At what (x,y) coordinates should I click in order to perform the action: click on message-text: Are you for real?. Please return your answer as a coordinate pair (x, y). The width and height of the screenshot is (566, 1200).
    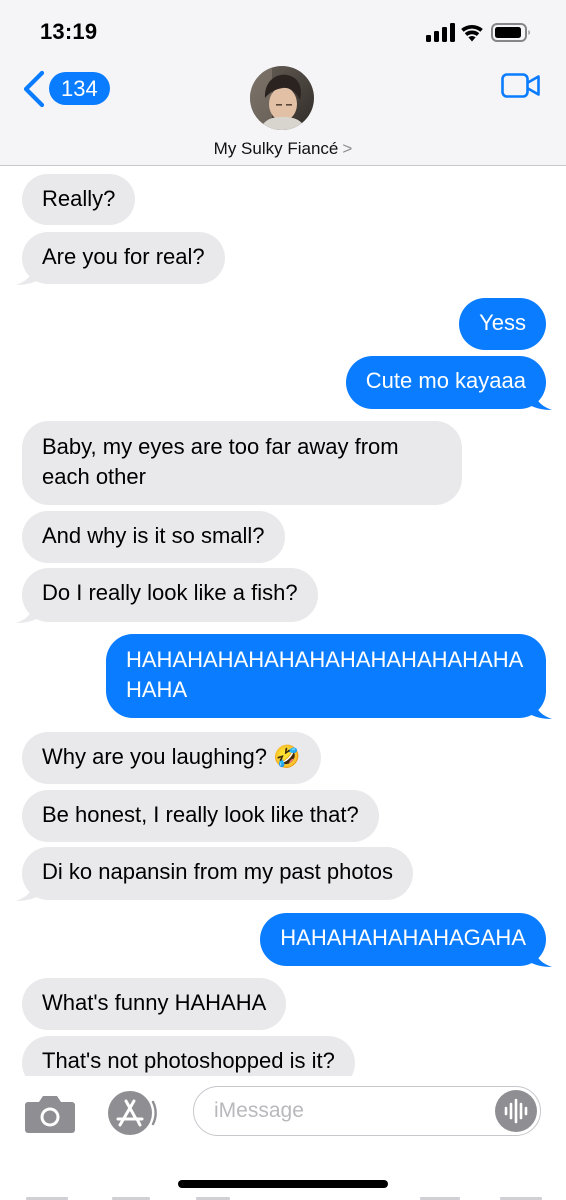
    Looking at the image, I should click on (123, 256).